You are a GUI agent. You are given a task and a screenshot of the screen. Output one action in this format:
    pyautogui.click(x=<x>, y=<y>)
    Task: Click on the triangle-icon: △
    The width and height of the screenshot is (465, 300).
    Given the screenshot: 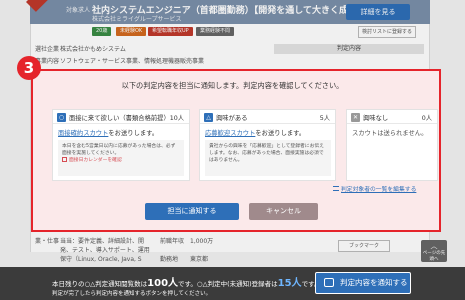 What is the action you would take?
    pyautogui.click(x=208, y=117)
    